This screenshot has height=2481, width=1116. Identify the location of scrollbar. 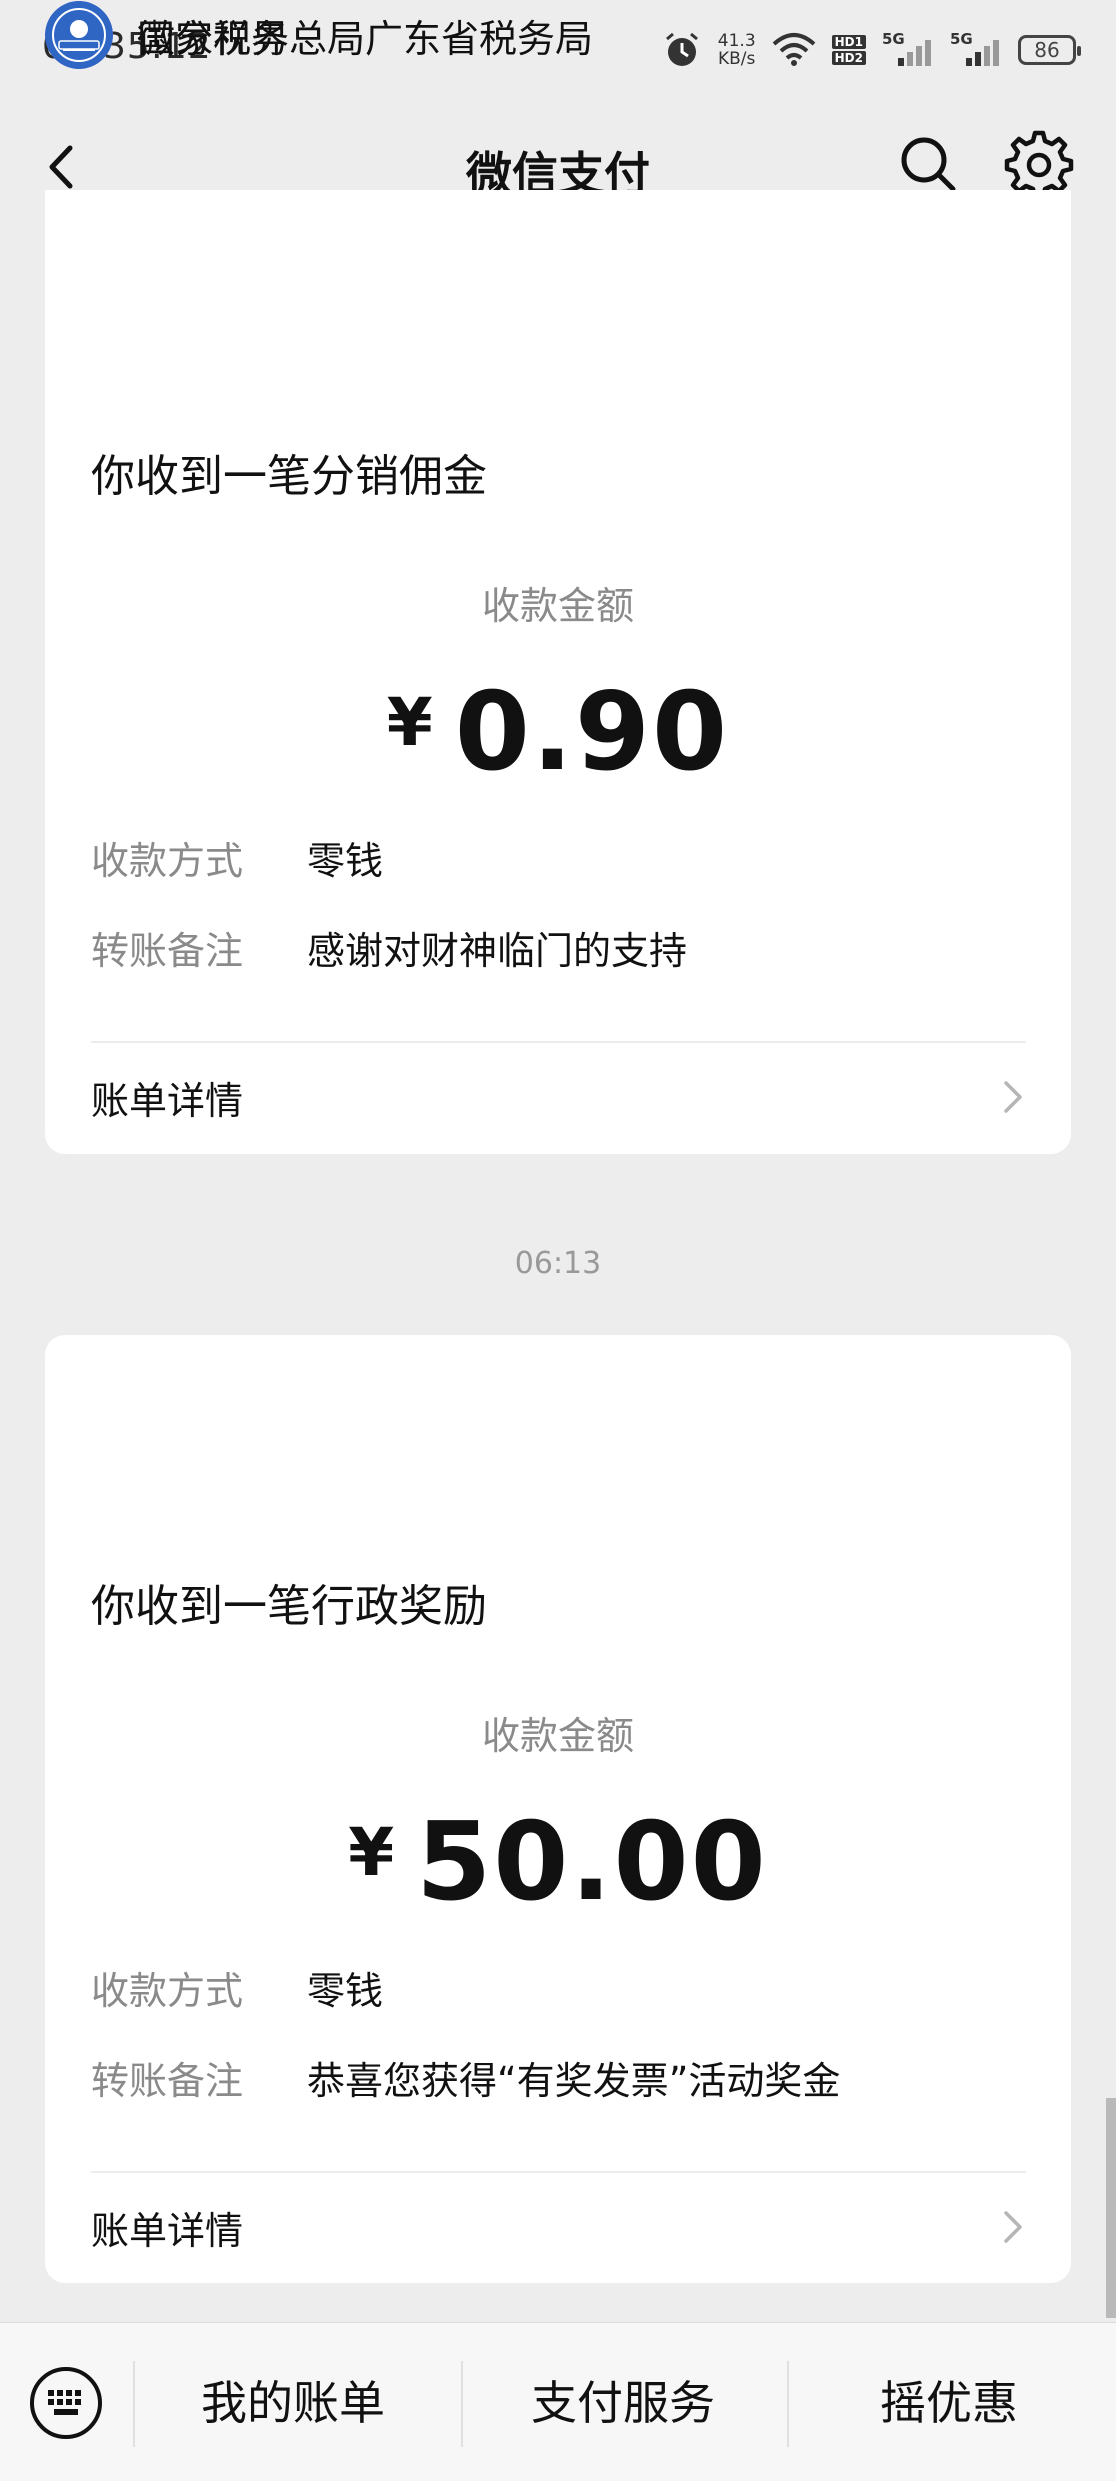
(1111, 2208).